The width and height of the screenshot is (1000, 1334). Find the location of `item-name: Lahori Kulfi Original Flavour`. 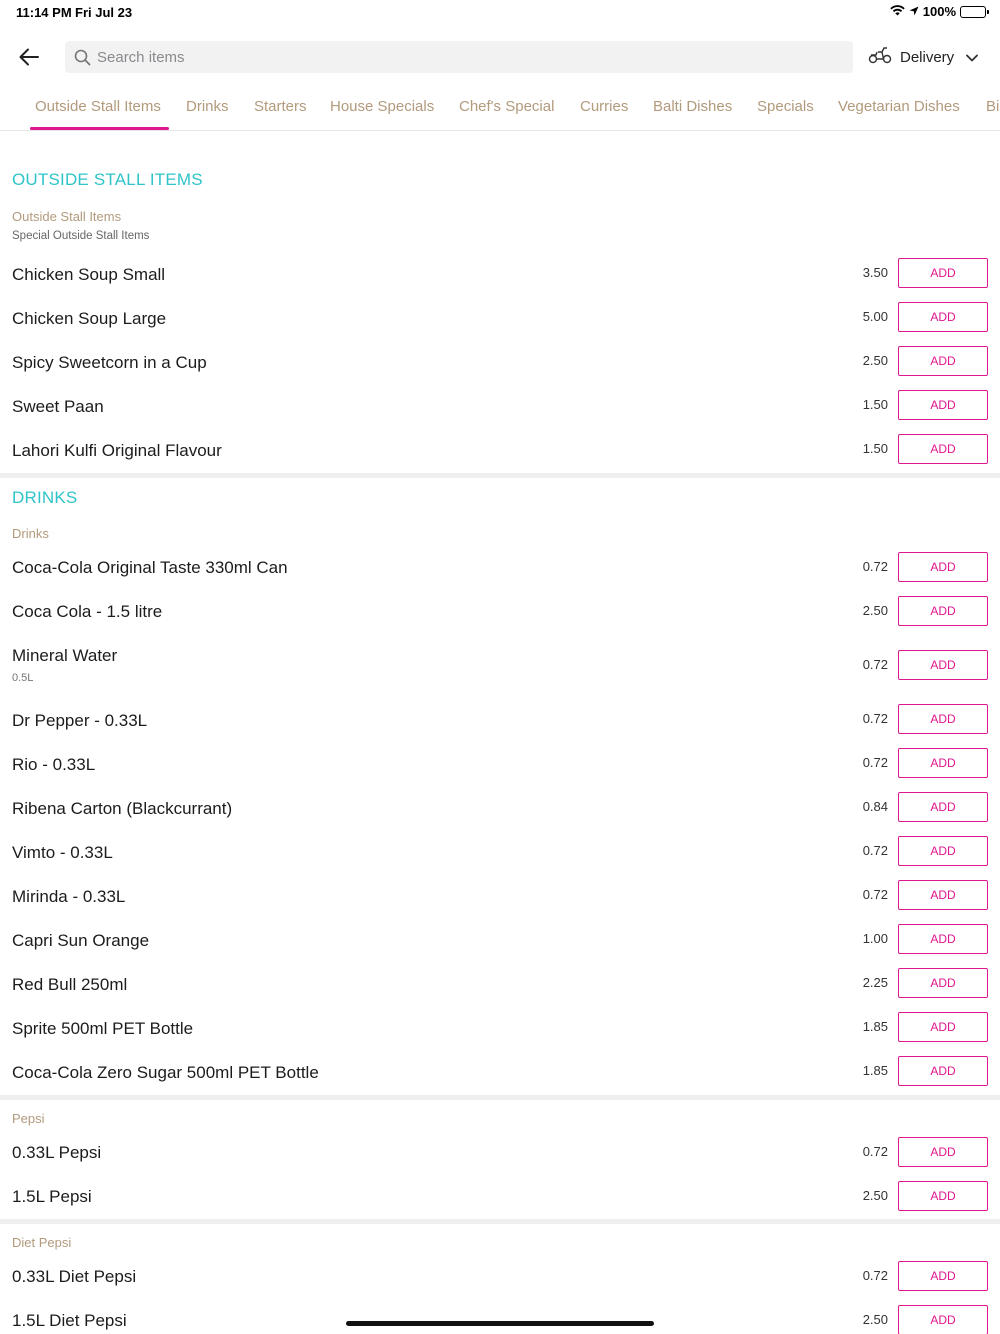

item-name: Lahori Kulfi Original Flavour is located at coordinates (117, 450).